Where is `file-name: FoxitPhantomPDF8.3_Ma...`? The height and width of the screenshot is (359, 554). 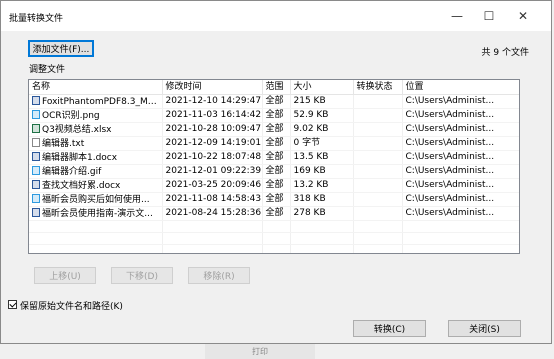
file-name: FoxitPhantomPDF8.3_Ma... is located at coordinates (102, 101).